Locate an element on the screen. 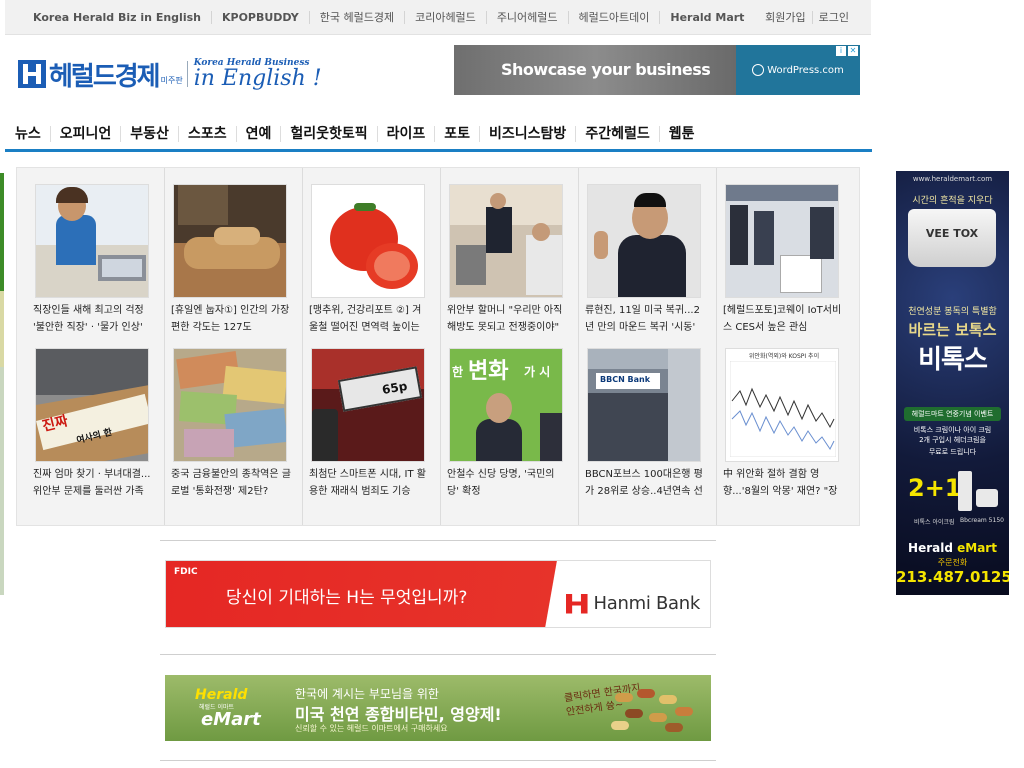 Image resolution: width=1024 pixels, height=768 pixels. news-item: 한 변화 가 시 안철수 신당 당명, '국민의 당' 확정 is located at coordinates (500, 417).